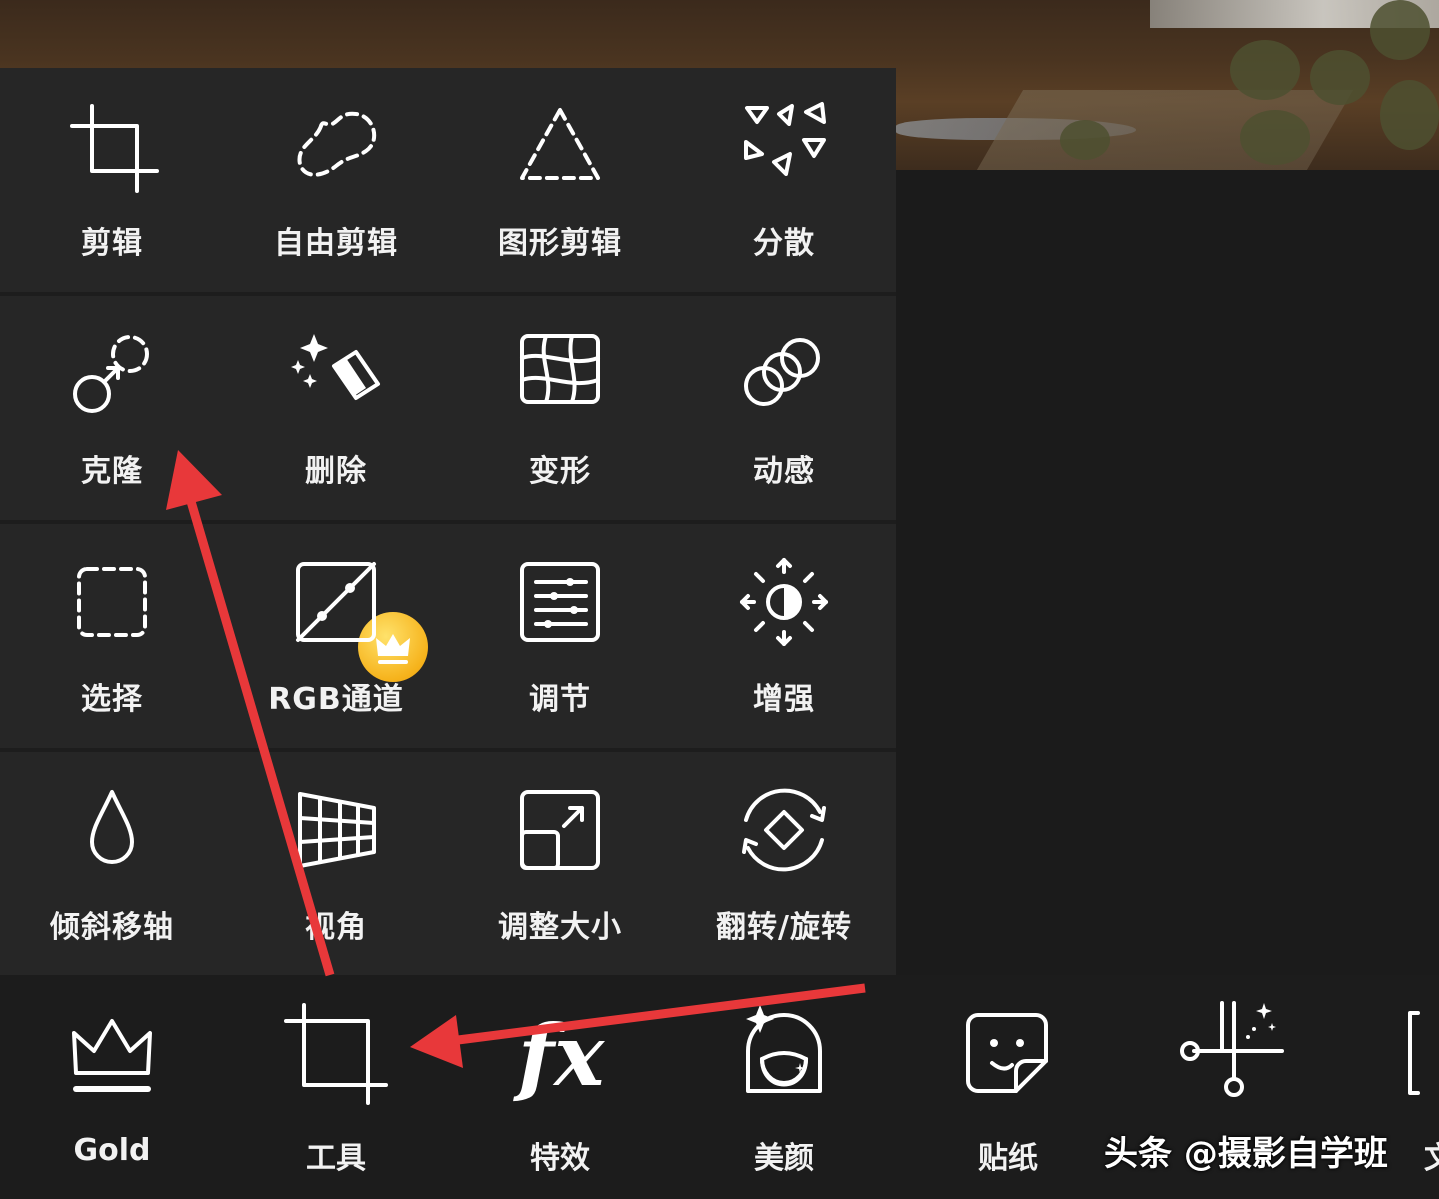  I want to click on motion-circles-icon, so click(782, 372).